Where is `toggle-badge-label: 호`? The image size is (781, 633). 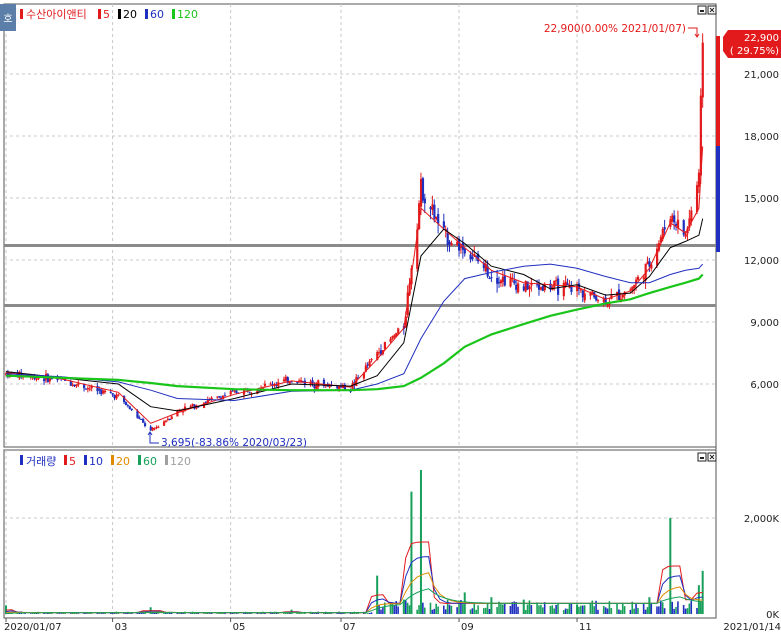
toggle-badge-label: 호 is located at coordinates (7, 19).